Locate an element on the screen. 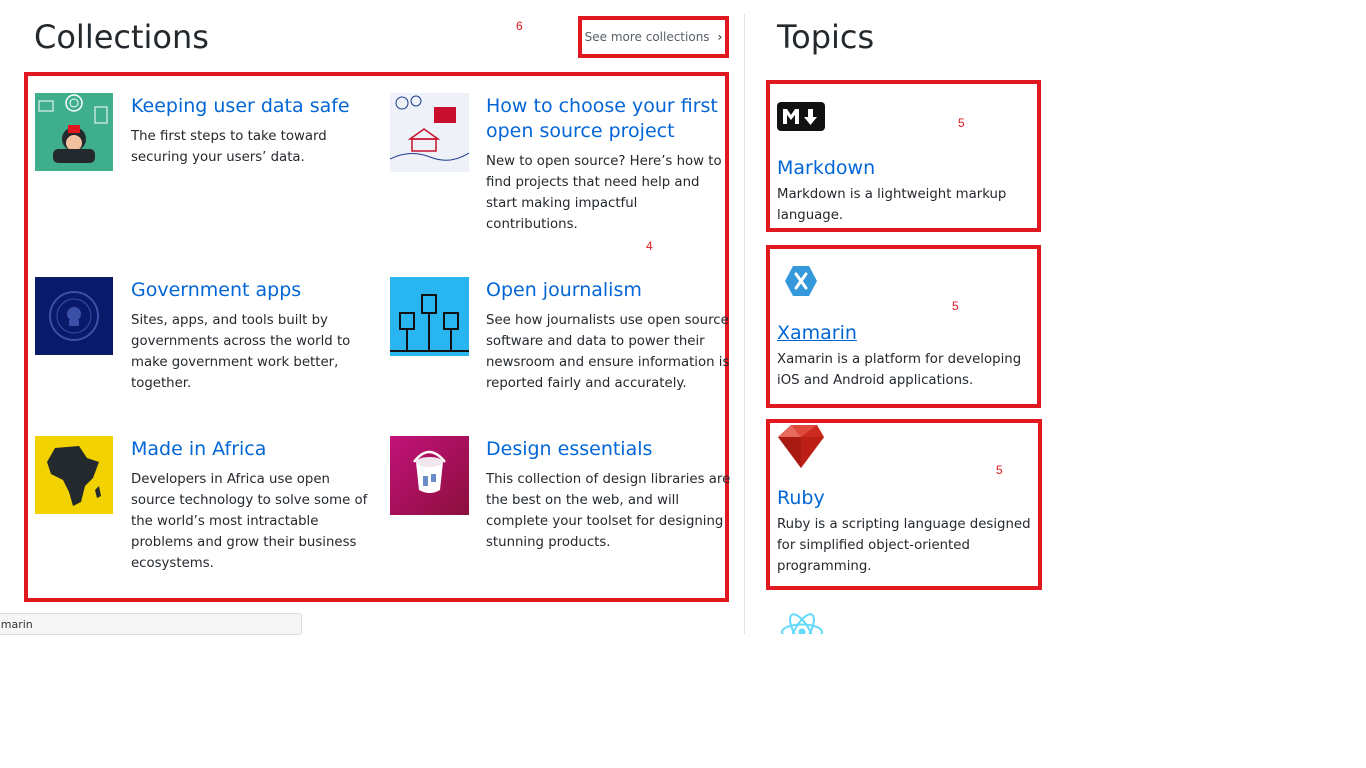 This screenshot has height=768, width=1366. house-map-image is located at coordinates (429, 132).